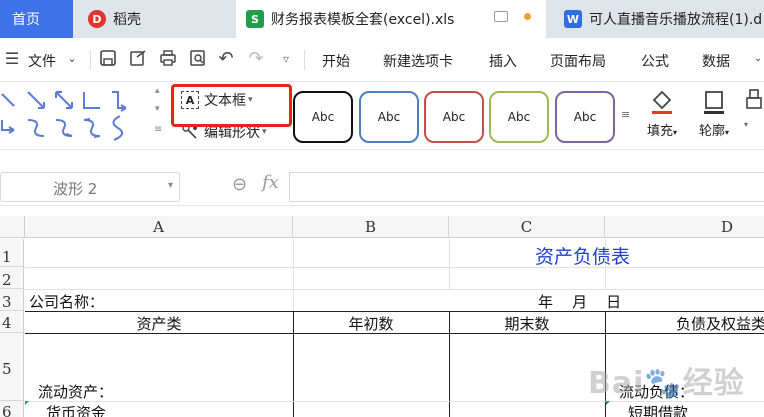 This screenshot has height=417, width=764. I want to click on tab-word-document: W 可人直播音乐播放流程(1).d, so click(660, 19).